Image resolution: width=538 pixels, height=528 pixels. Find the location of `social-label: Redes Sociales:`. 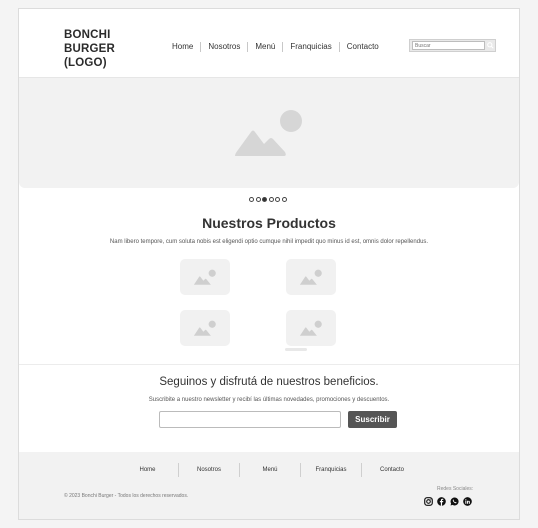

social-label: Redes Sociales: is located at coordinates (455, 489).